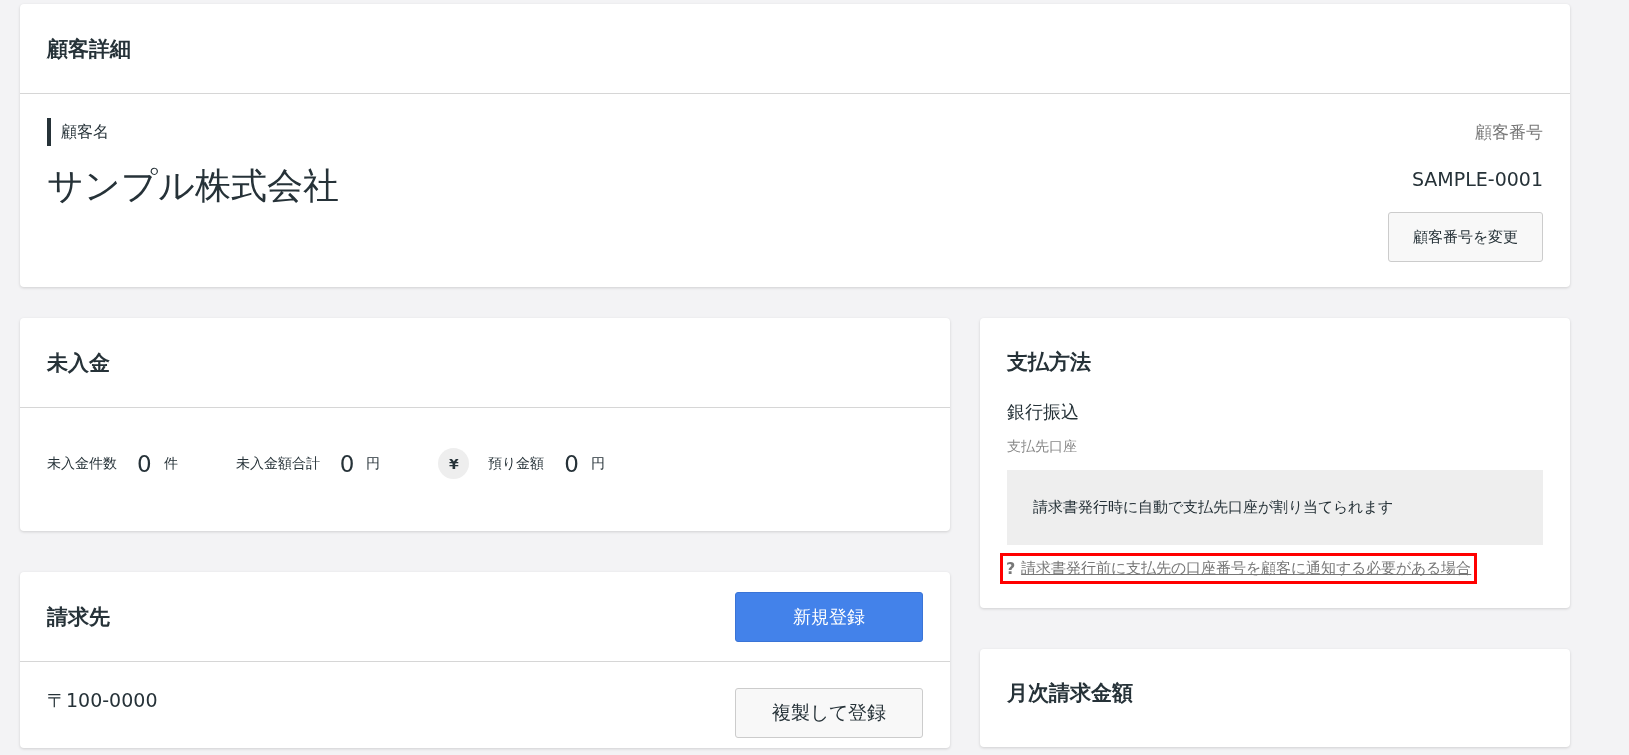 The height and width of the screenshot is (755, 1629). What do you see at coordinates (89, 49) in the screenshot?
I see `card-title: 顧客詳細` at bounding box center [89, 49].